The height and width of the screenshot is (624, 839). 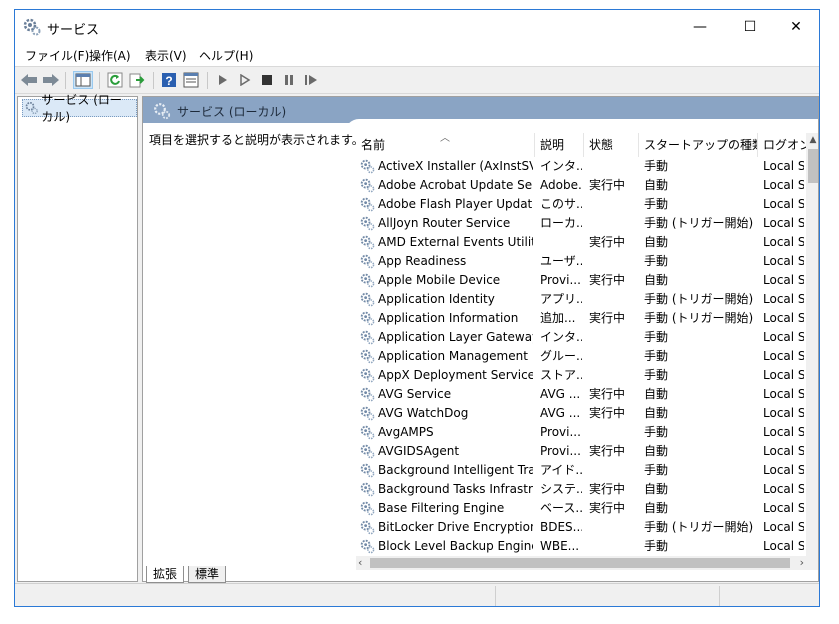 I want to click on menu-help: ヘルプ(H), so click(x=226, y=55).